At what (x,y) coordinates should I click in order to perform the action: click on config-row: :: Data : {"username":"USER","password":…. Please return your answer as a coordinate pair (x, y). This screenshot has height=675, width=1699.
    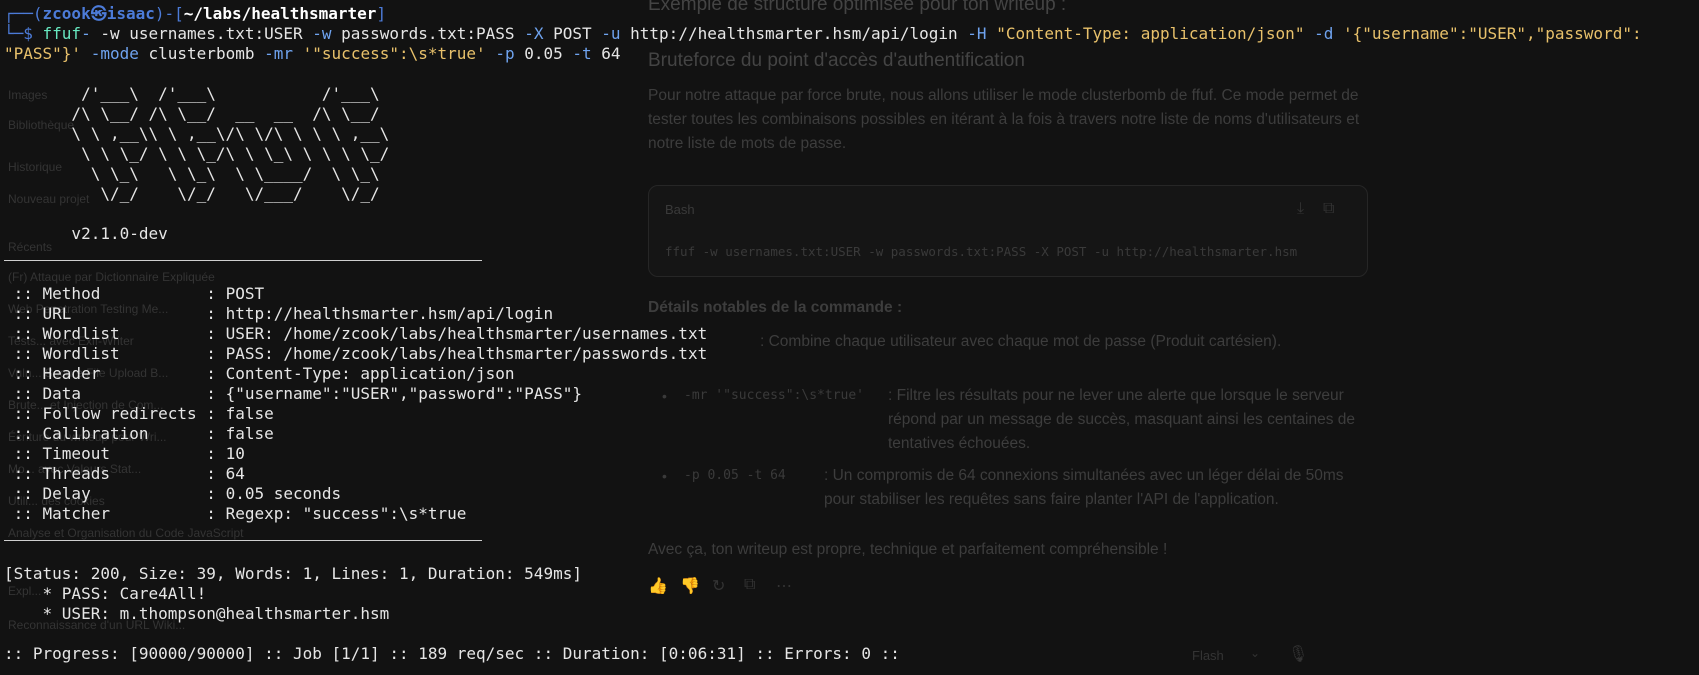
    Looking at the image, I should click on (293, 393).